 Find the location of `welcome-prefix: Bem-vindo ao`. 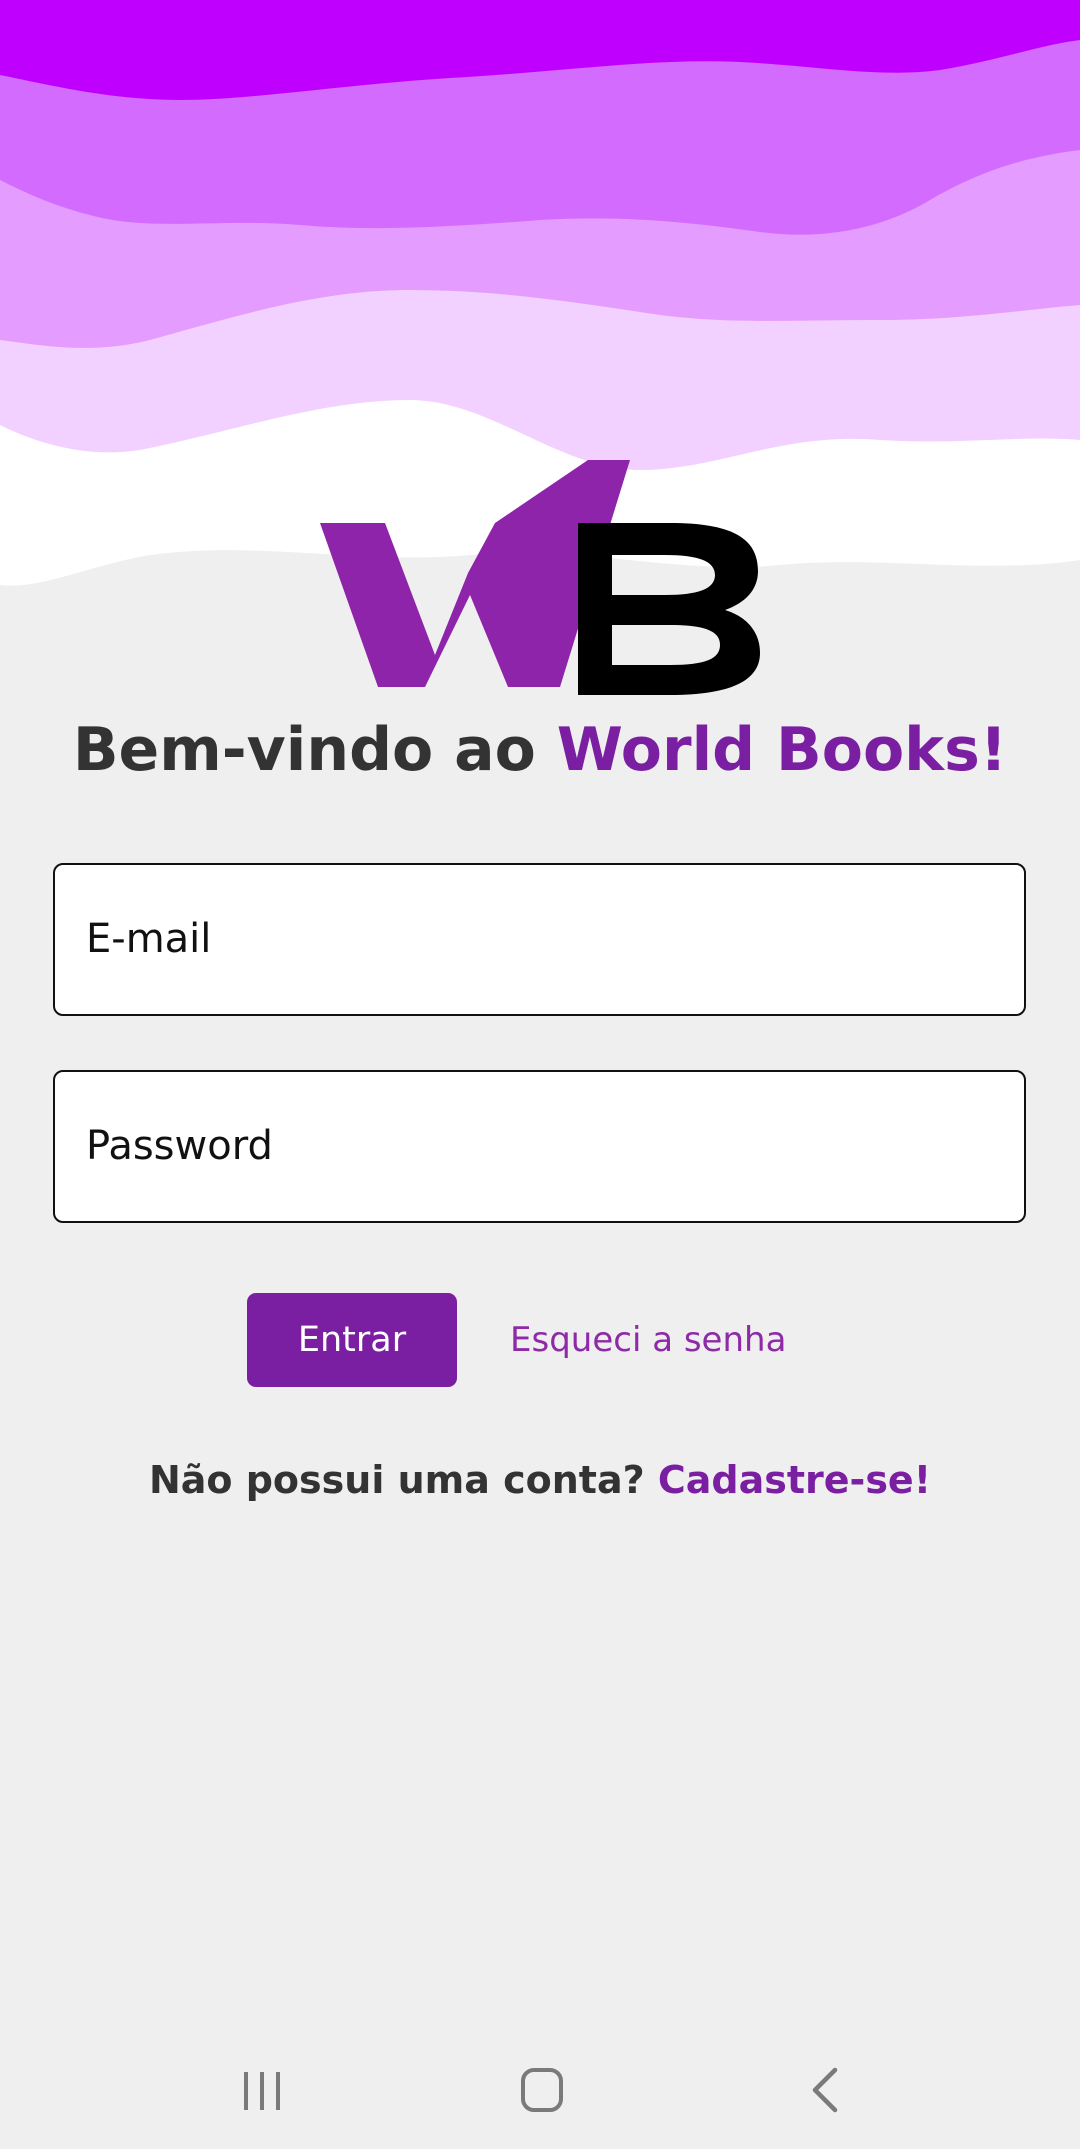

welcome-prefix: Bem-vindo ao is located at coordinates (314, 750).